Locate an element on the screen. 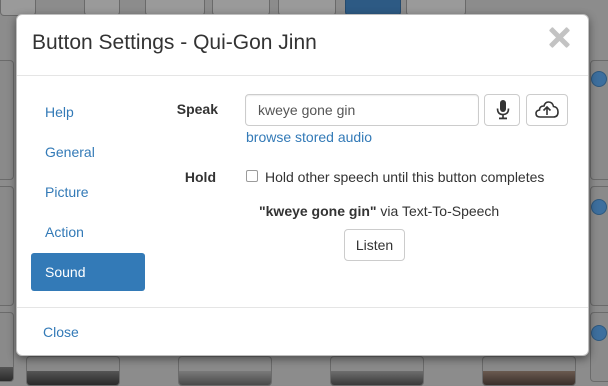 This screenshot has width=608, height=386. dialog-footer: Close is located at coordinates (302, 332).